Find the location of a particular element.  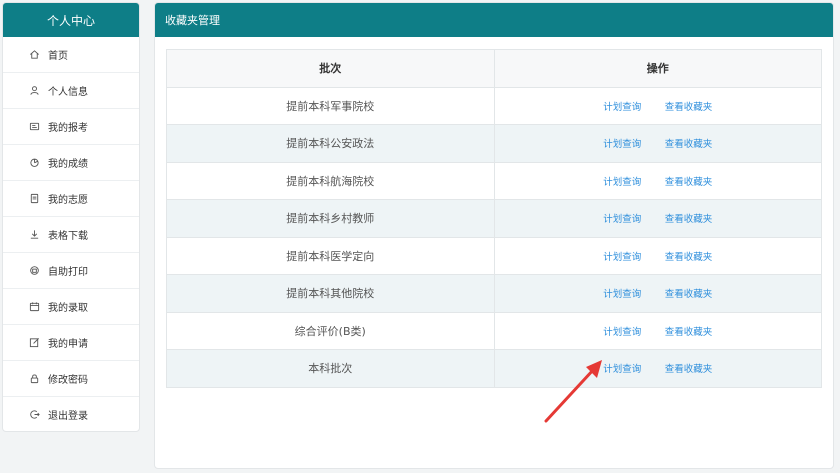

sidebar-item-profile: 个人信息 is located at coordinates (71, 91).